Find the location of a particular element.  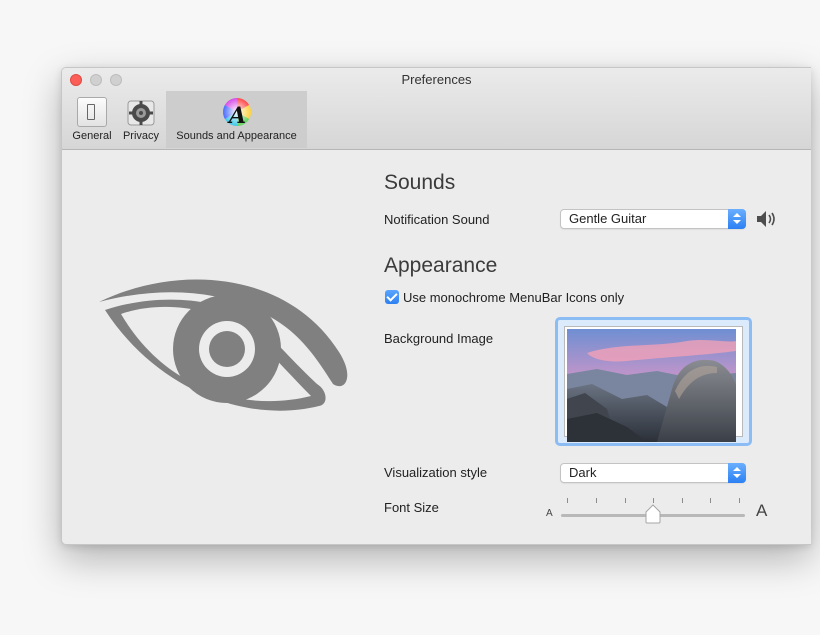

visualization-style-value: Dark is located at coordinates (583, 472).